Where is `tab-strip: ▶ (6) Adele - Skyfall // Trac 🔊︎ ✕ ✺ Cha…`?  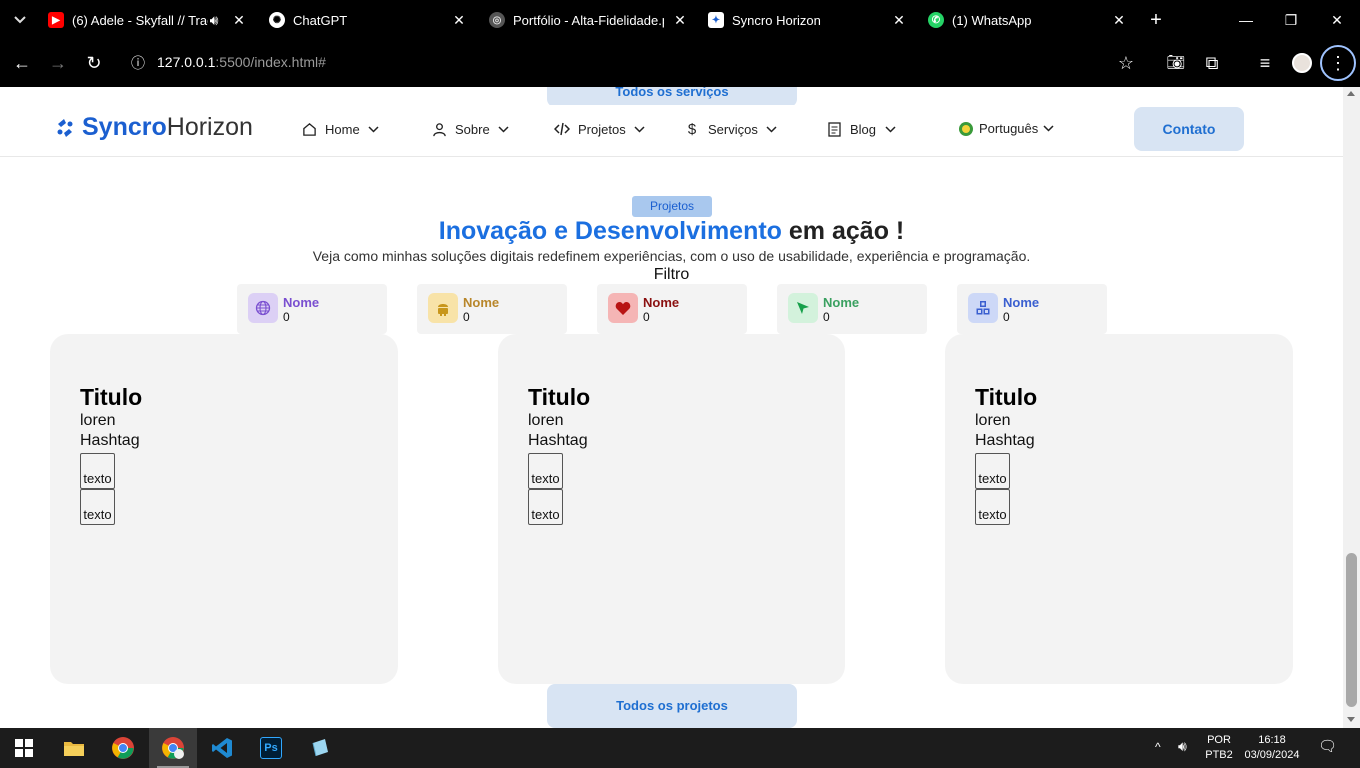 tab-strip: ▶ (6) Adele - Skyfall // Trac 🔊︎ ✕ ✺ Cha… is located at coordinates (680, 20).